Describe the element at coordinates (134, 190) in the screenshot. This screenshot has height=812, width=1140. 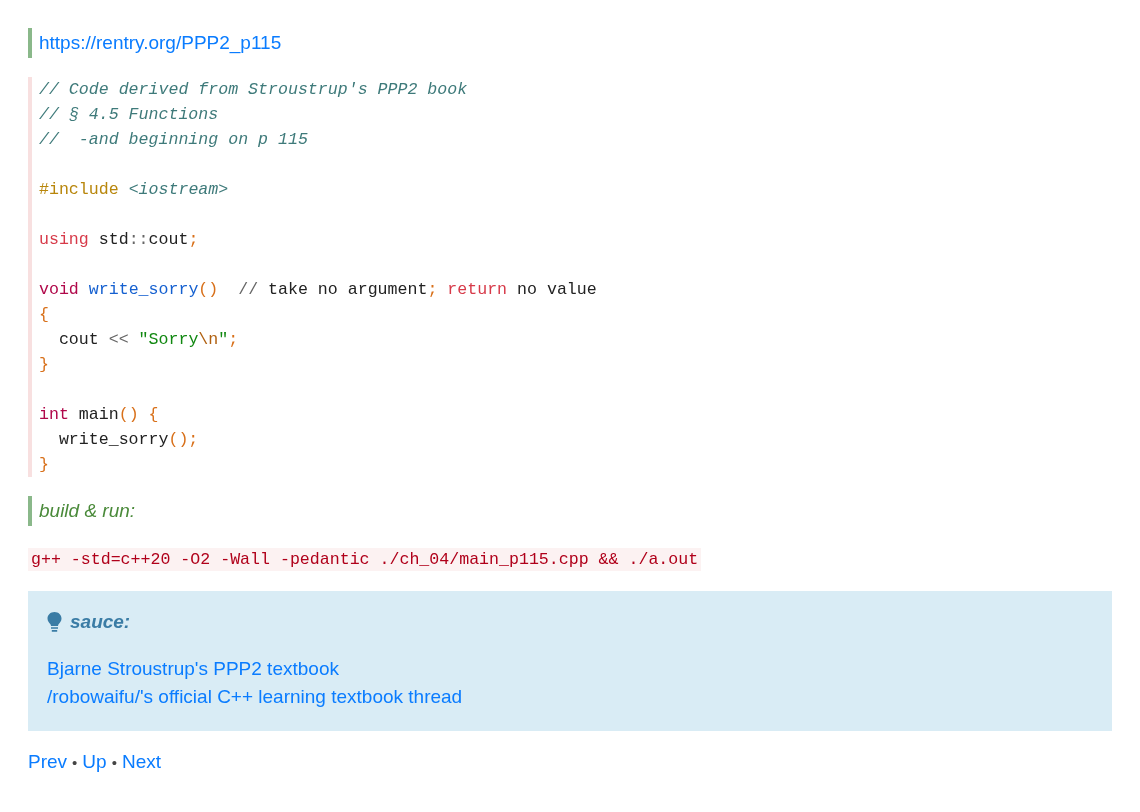
I see `code-line: #include <iostream>` at that location.